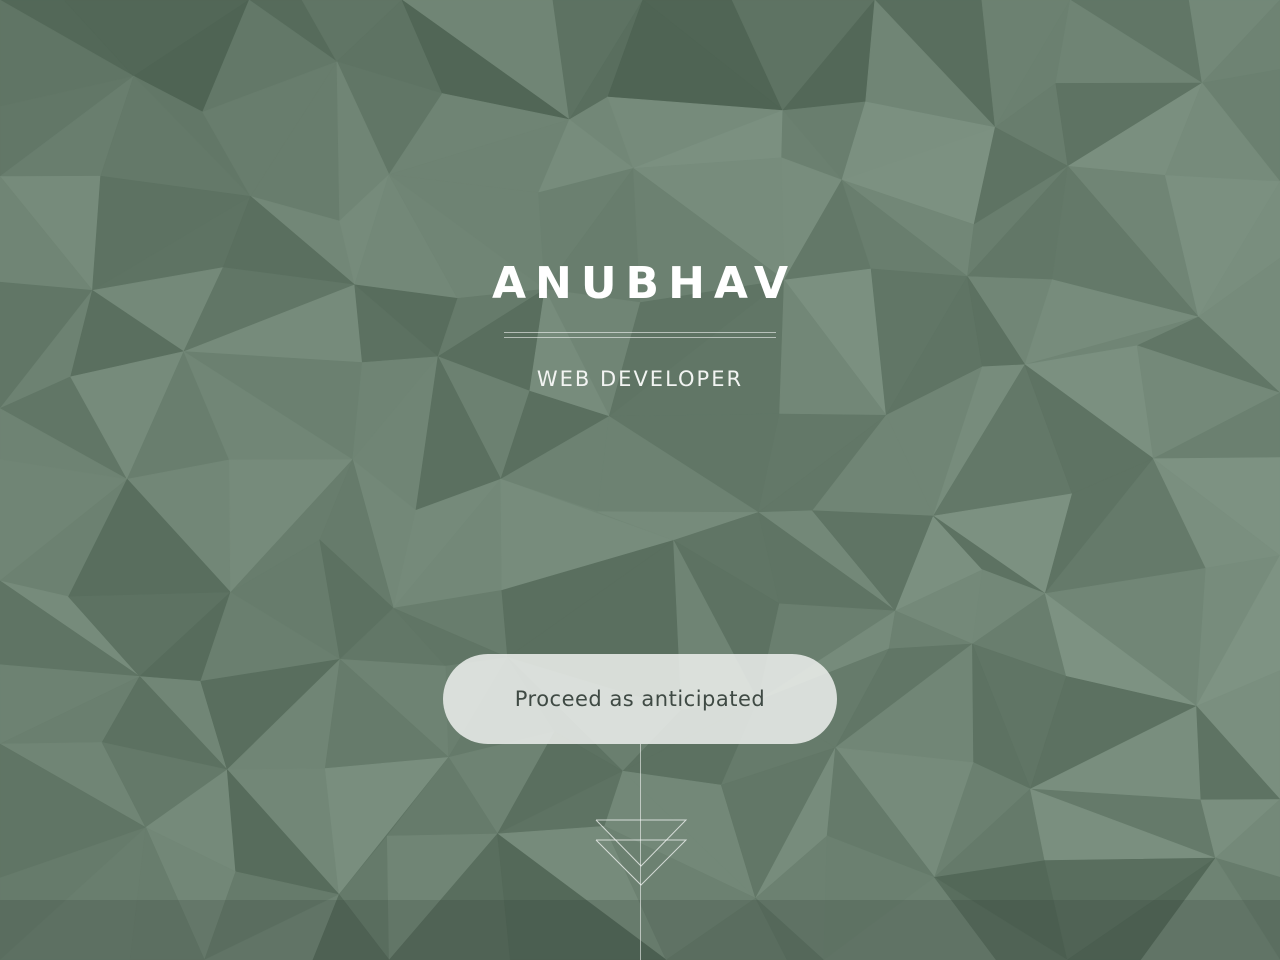 The image size is (1280, 960). I want to click on proceed-button: Proceed as anticipated, so click(640, 699).